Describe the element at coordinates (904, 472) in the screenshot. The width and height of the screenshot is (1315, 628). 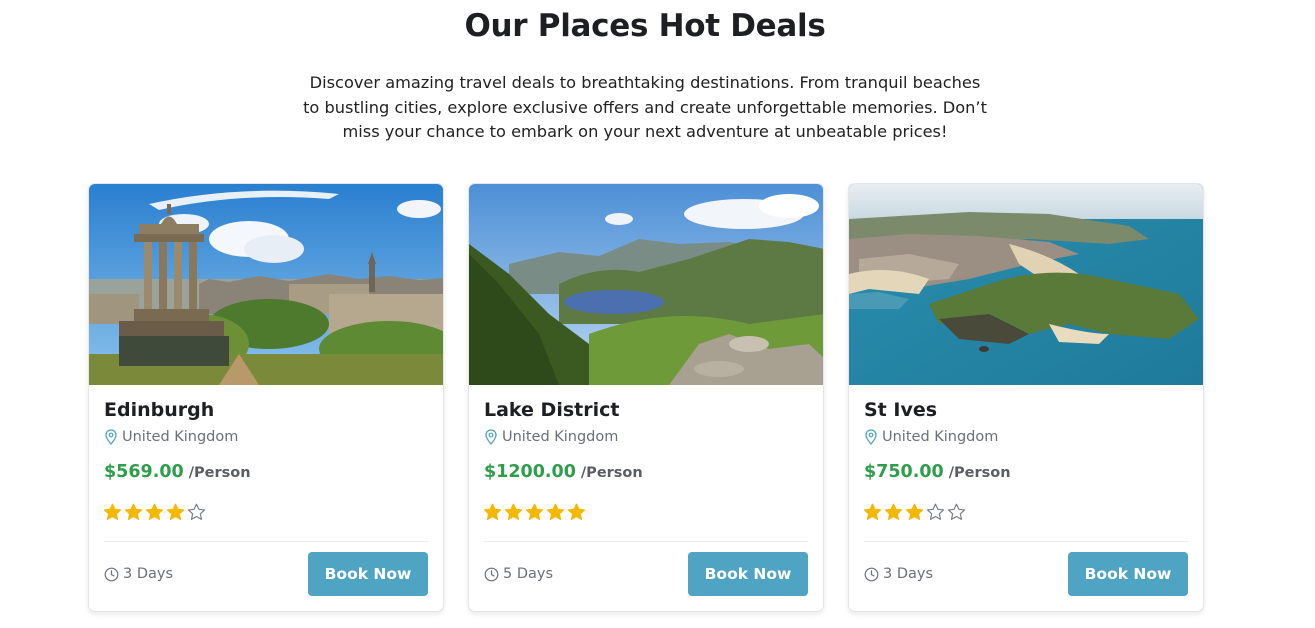
I see `price-amount: $750.00` at that location.